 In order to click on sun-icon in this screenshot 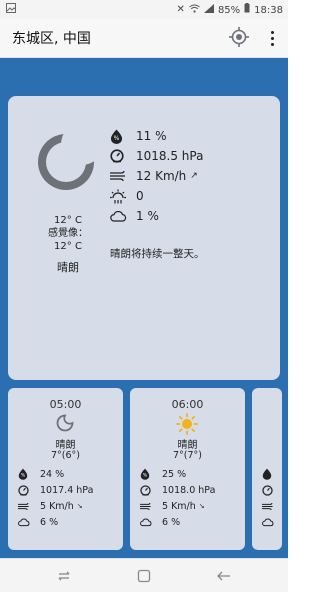, I will do `click(187, 424)`.